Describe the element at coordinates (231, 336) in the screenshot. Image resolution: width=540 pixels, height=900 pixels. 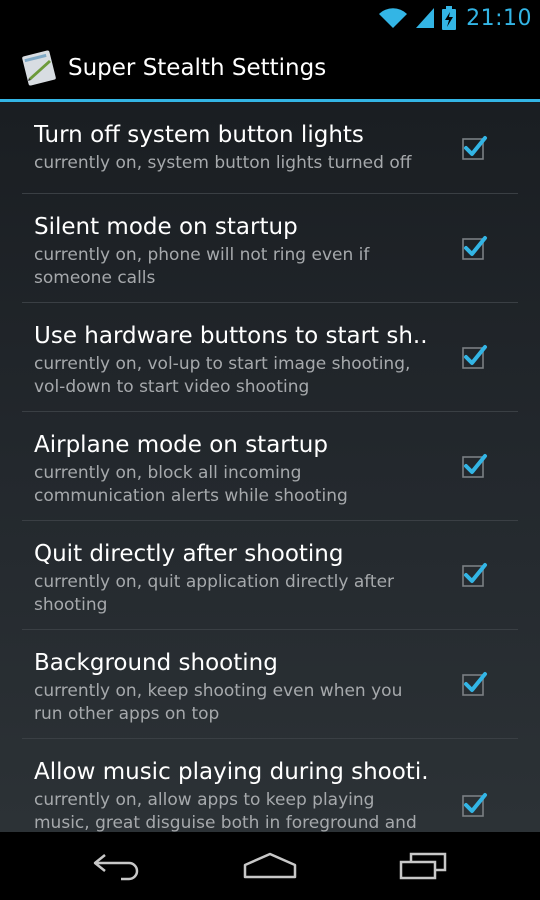
I see `setting-title: Use hardware buttons to start sh..` at that location.